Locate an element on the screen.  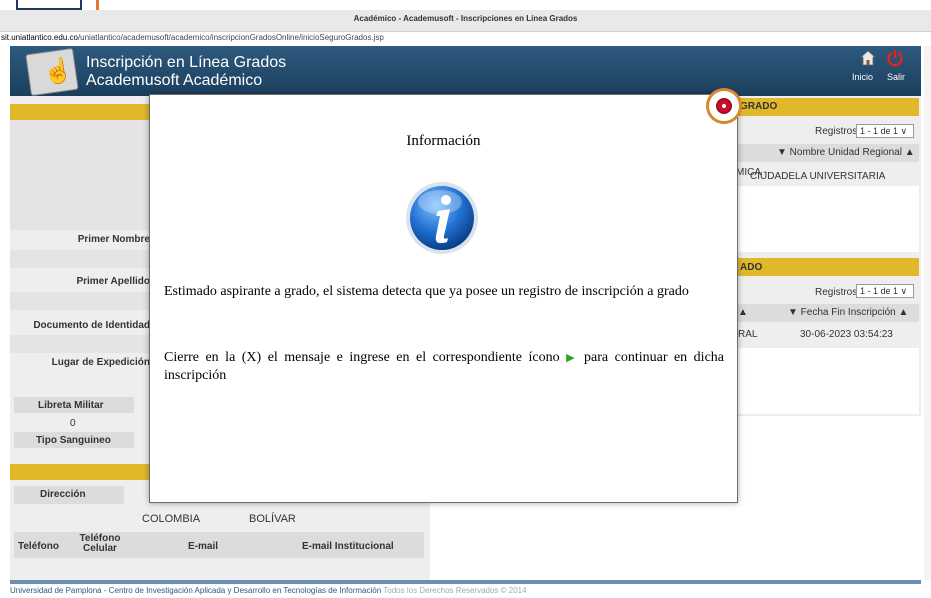
column-header-unidad-regional: ▼ Nombre Unidad Regional ▲ is located at coordinates (846, 152).